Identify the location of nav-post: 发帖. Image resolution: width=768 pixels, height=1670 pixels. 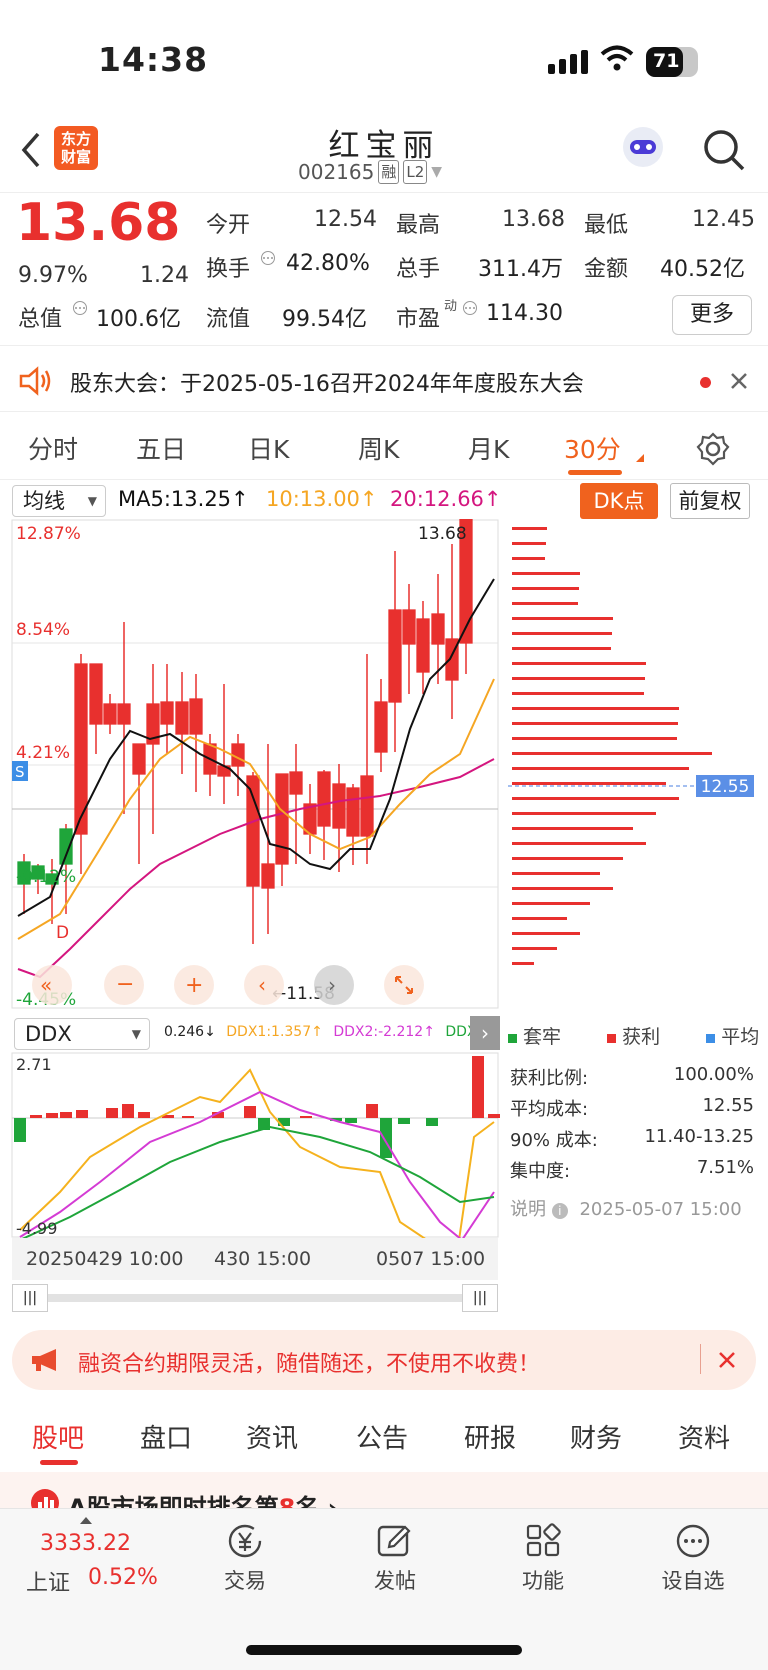
(395, 1559).